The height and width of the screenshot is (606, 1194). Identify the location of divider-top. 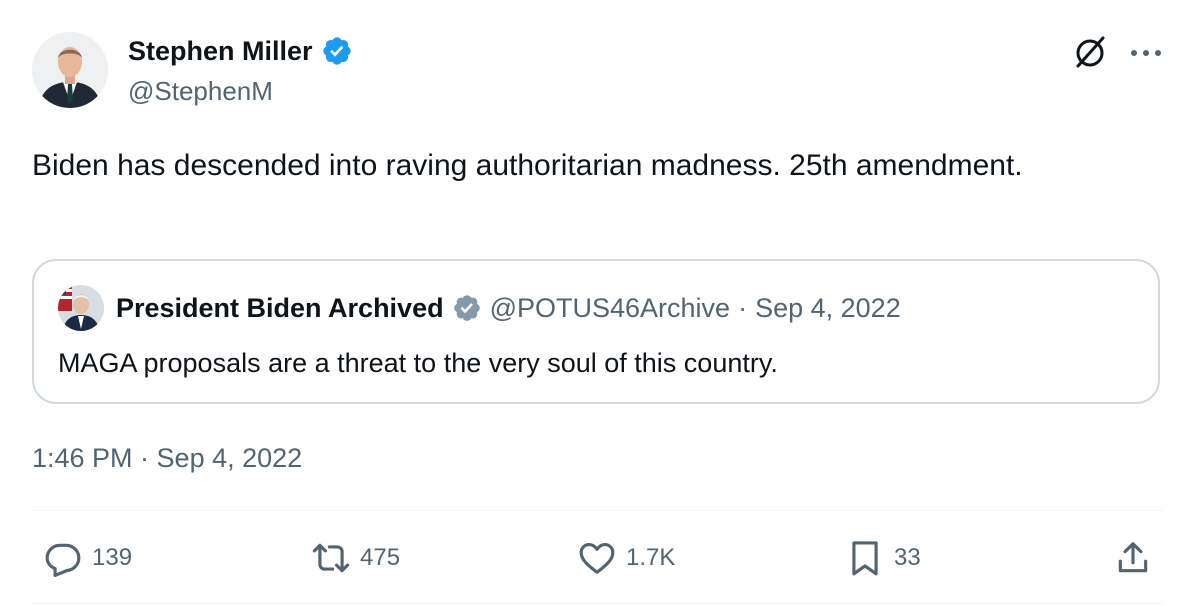
(597, 510).